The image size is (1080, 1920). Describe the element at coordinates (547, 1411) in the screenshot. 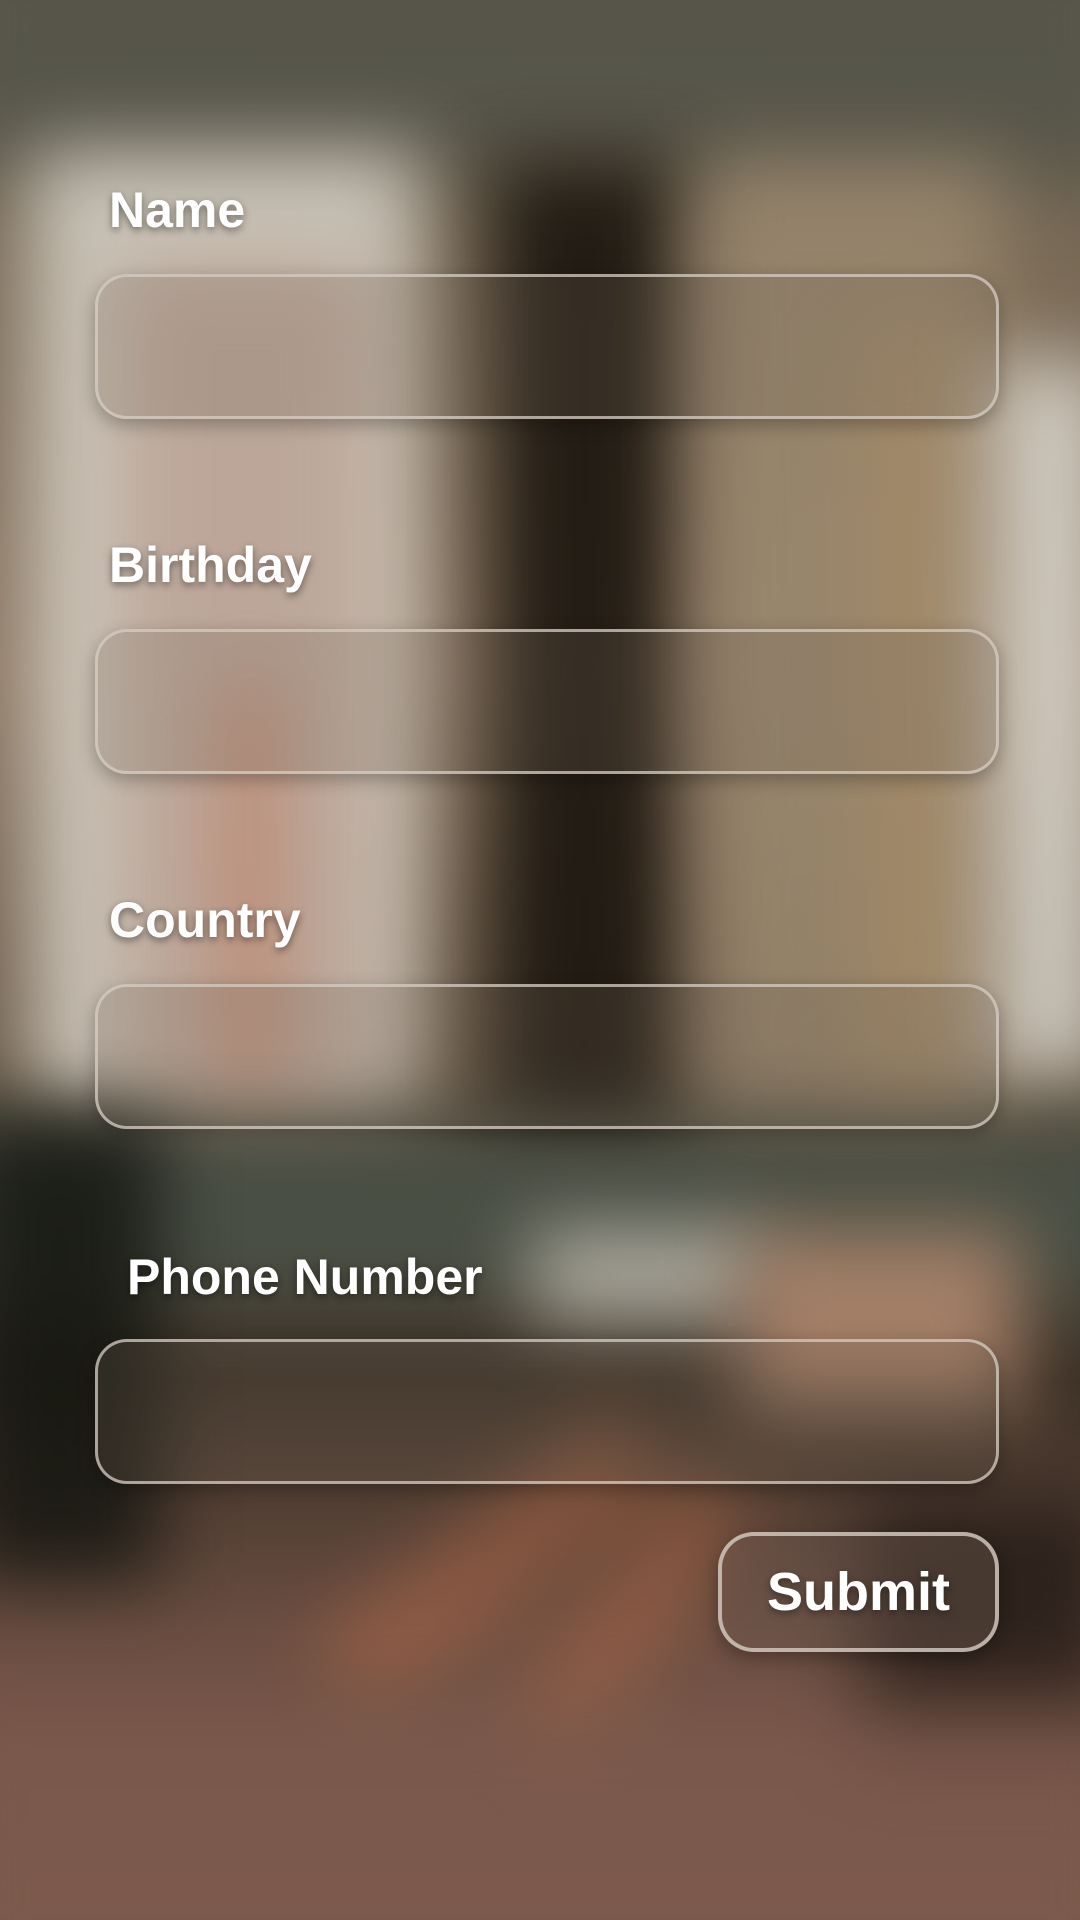

I see `phone-number-input` at that location.